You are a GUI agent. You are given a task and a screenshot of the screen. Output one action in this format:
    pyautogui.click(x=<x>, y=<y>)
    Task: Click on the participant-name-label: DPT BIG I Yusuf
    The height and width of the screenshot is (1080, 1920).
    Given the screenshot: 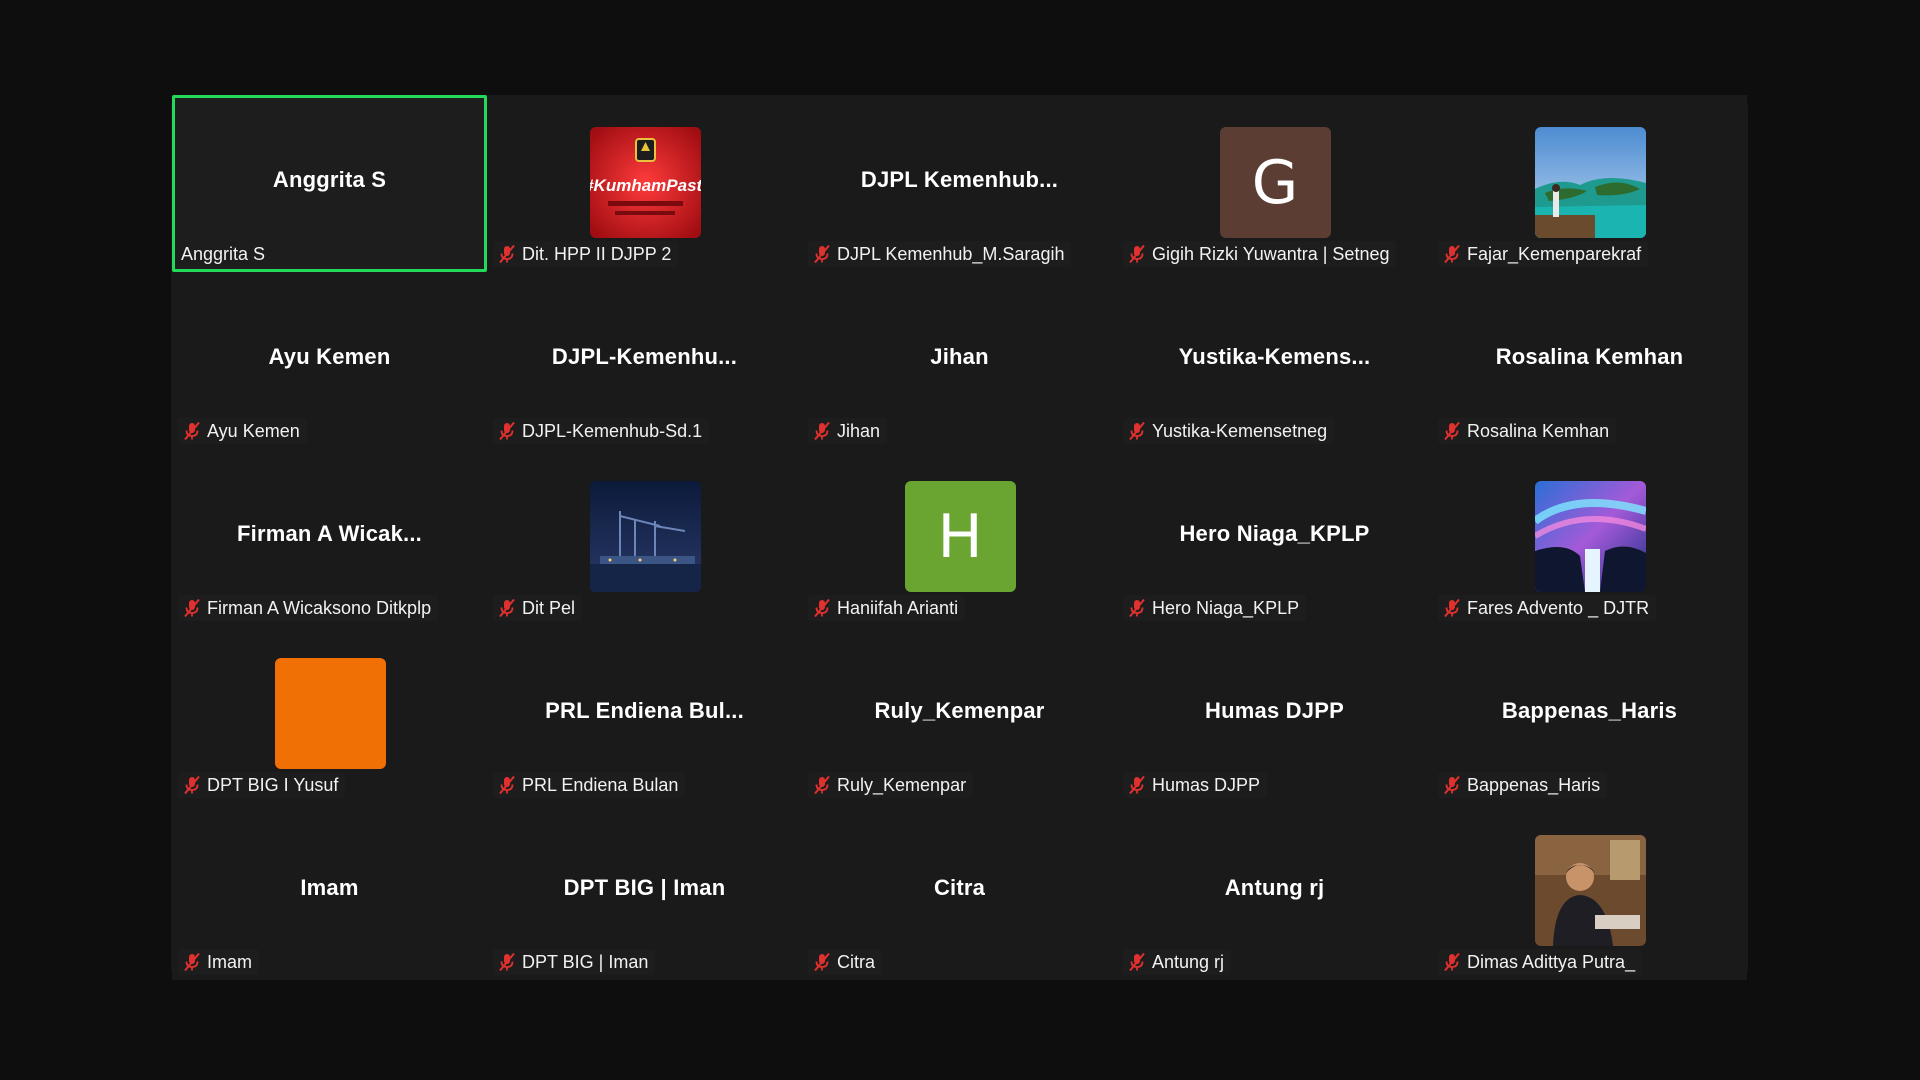 What is the action you would take?
    pyautogui.click(x=273, y=784)
    